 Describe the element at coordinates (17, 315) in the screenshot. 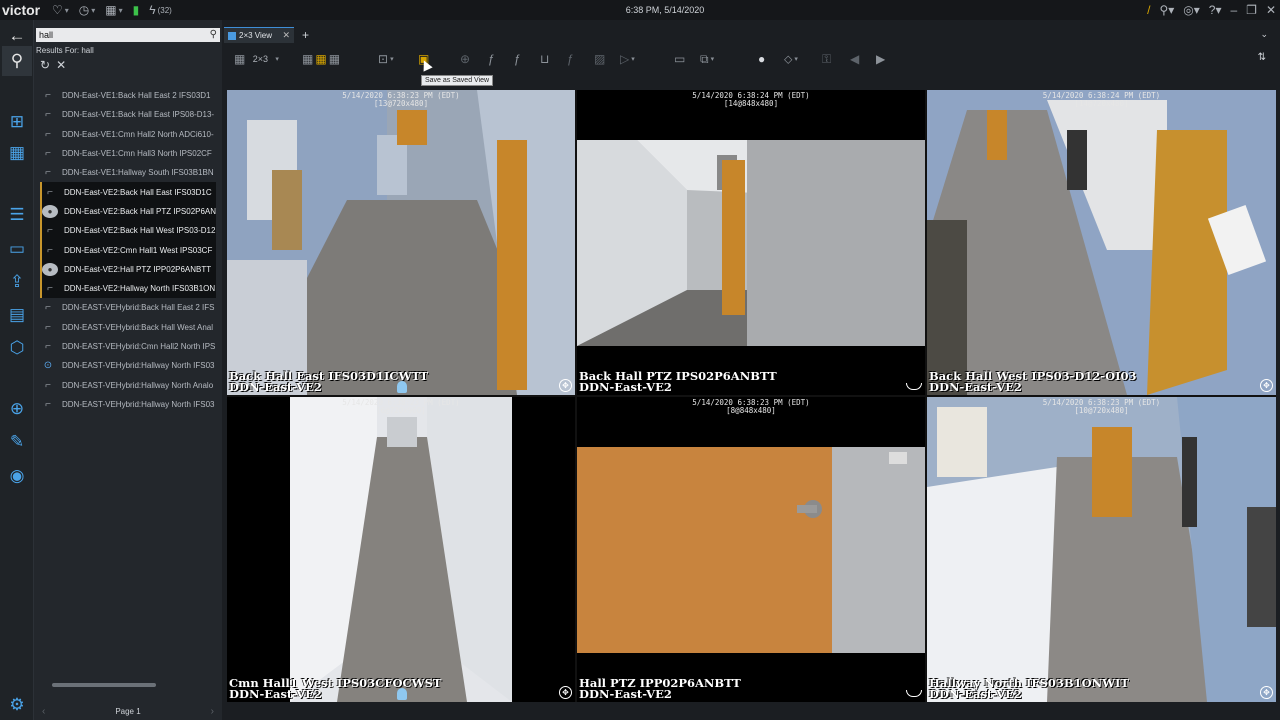

I see `report-icon: ▤` at that location.